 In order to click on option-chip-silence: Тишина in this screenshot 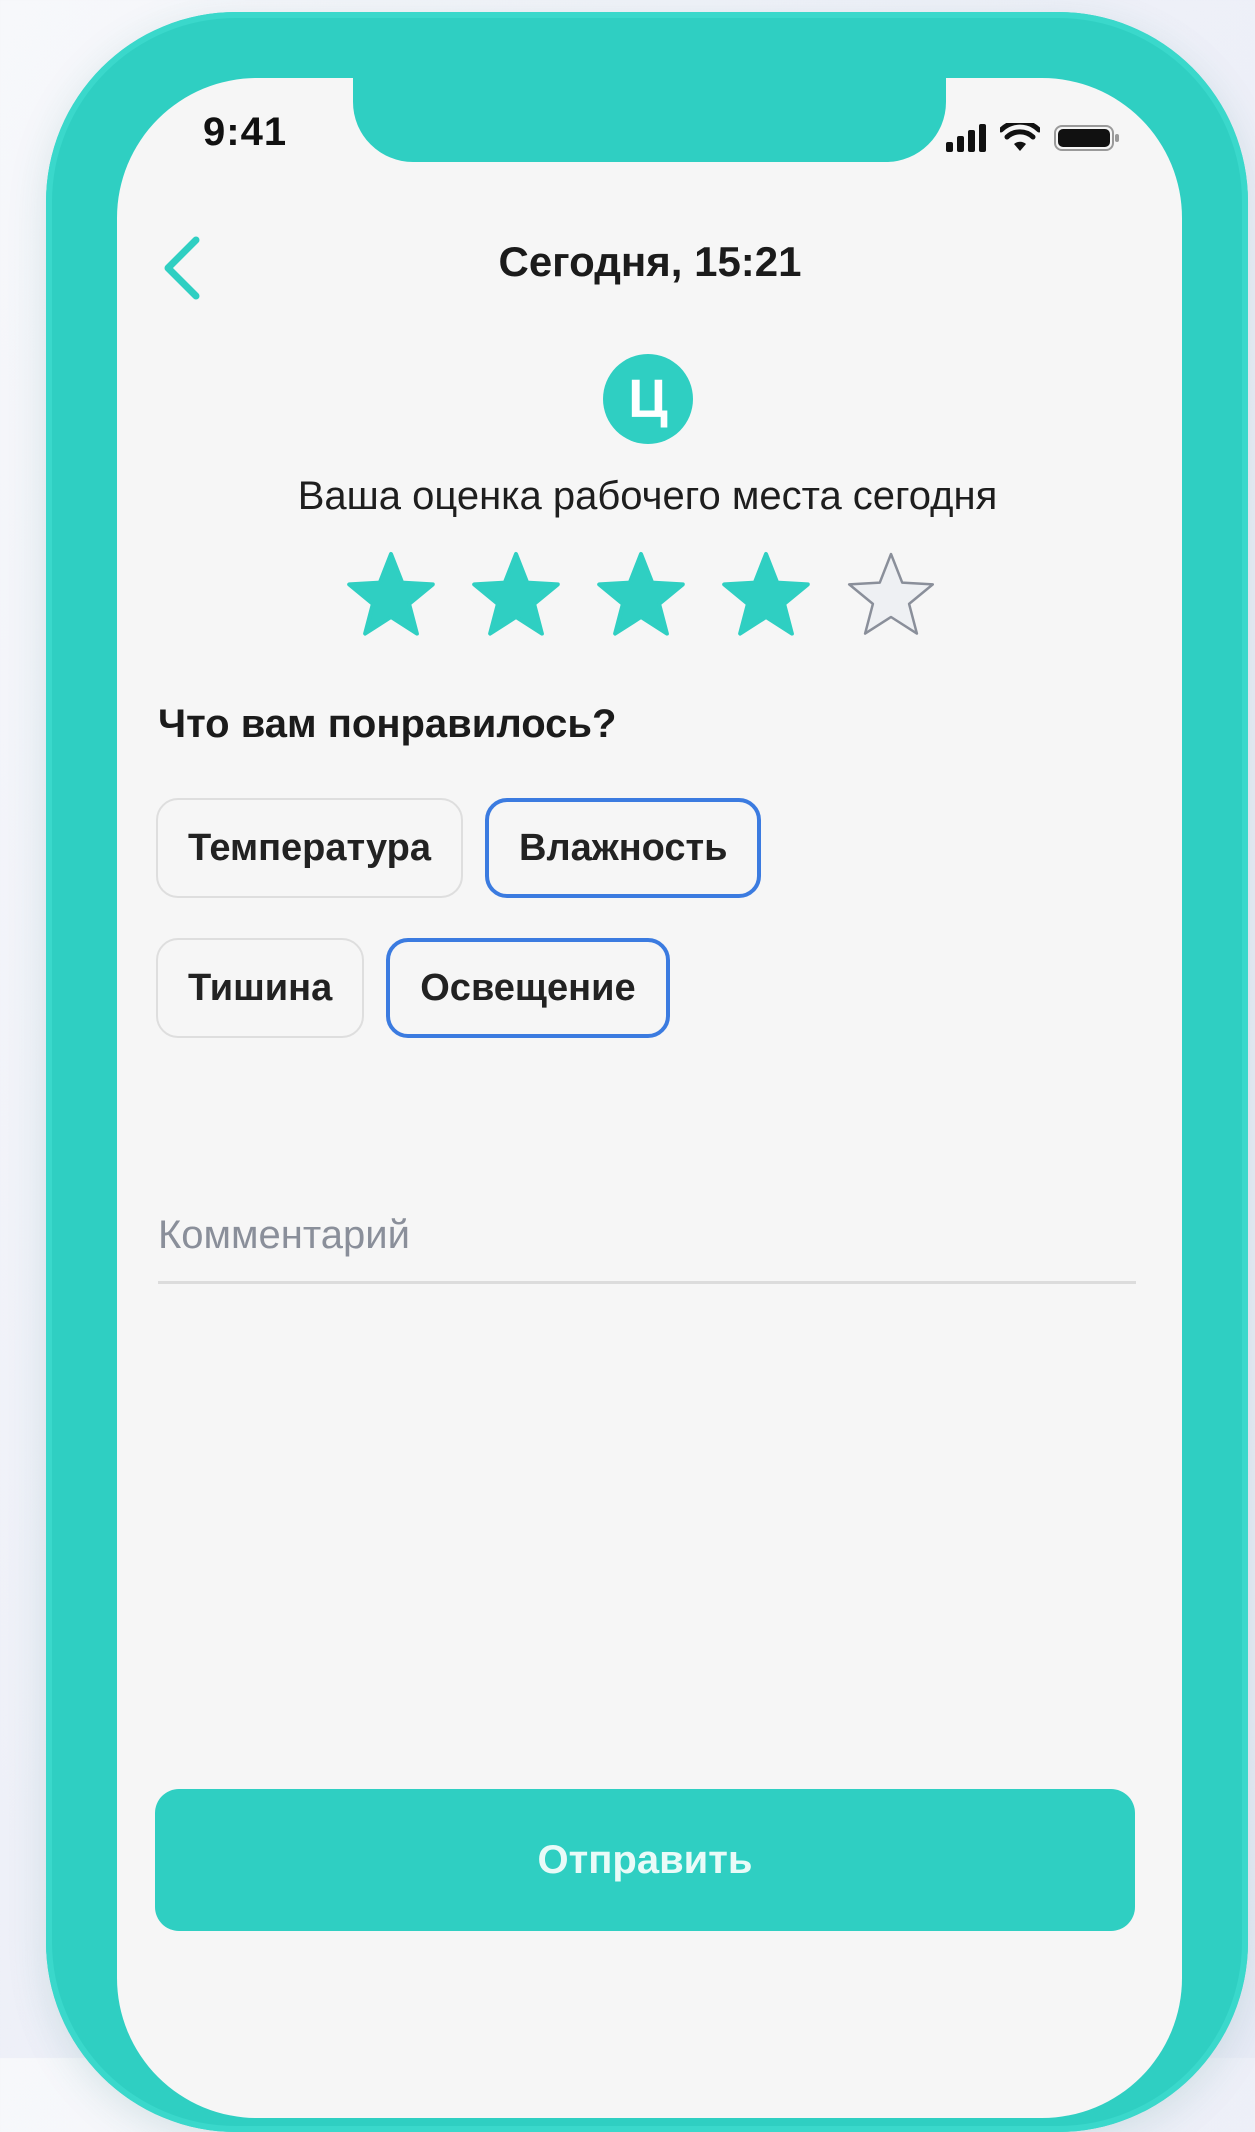, I will do `click(260, 988)`.